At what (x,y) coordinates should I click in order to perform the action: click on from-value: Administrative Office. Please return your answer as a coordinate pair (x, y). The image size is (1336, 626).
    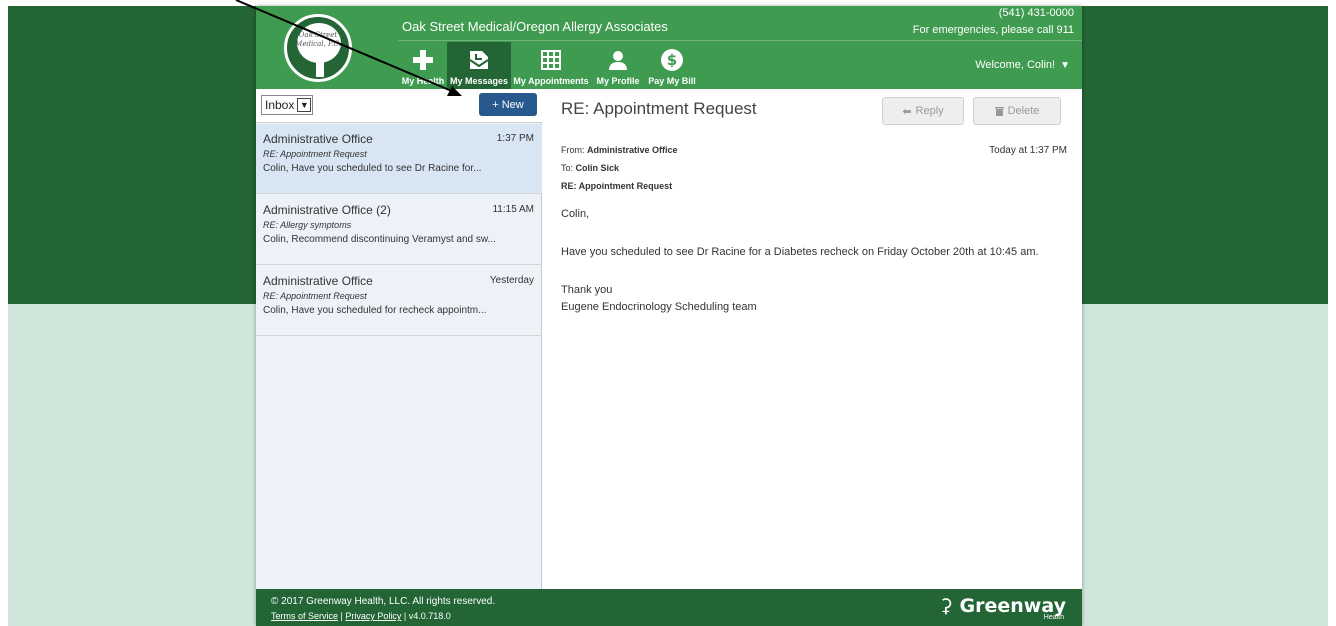
    Looking at the image, I should click on (632, 150).